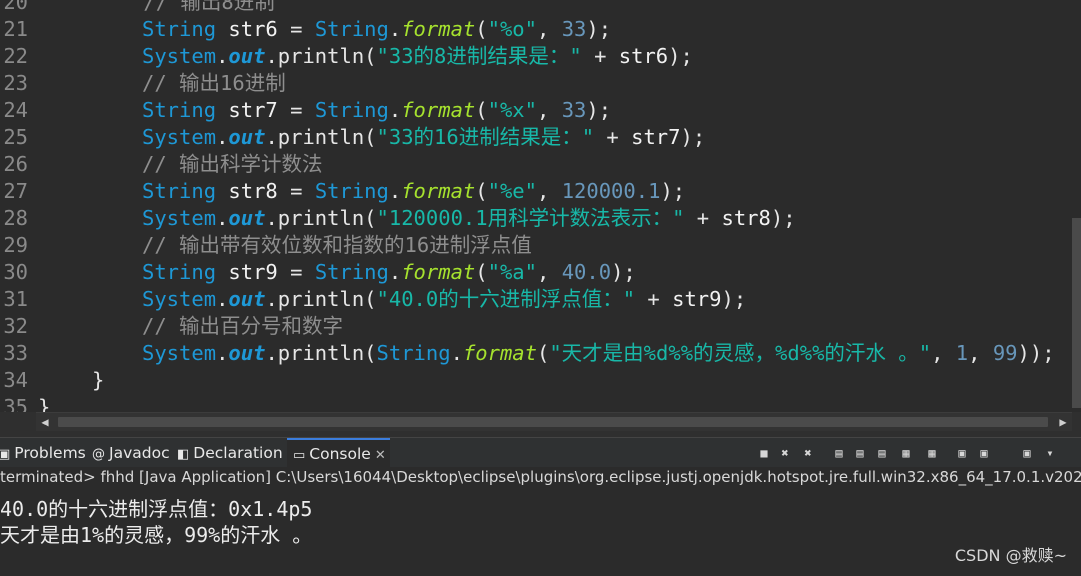 Image resolution: width=1081 pixels, height=576 pixels. Describe the element at coordinates (512, 29) in the screenshot. I see `code-token: "%o"` at that location.